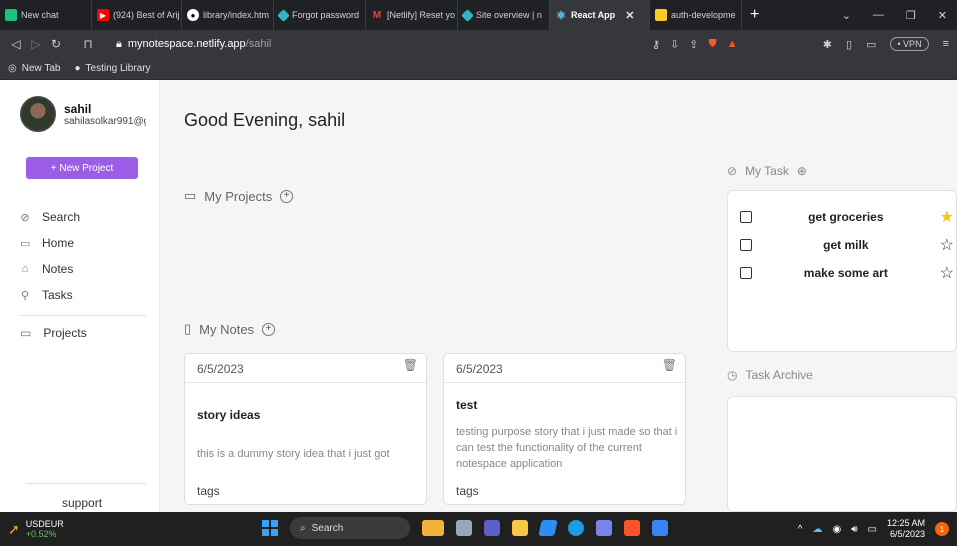 The width and height of the screenshot is (957, 546). What do you see at coordinates (83, 243) in the screenshot?
I see `sidebar-item-home: ▭ Home` at bounding box center [83, 243].